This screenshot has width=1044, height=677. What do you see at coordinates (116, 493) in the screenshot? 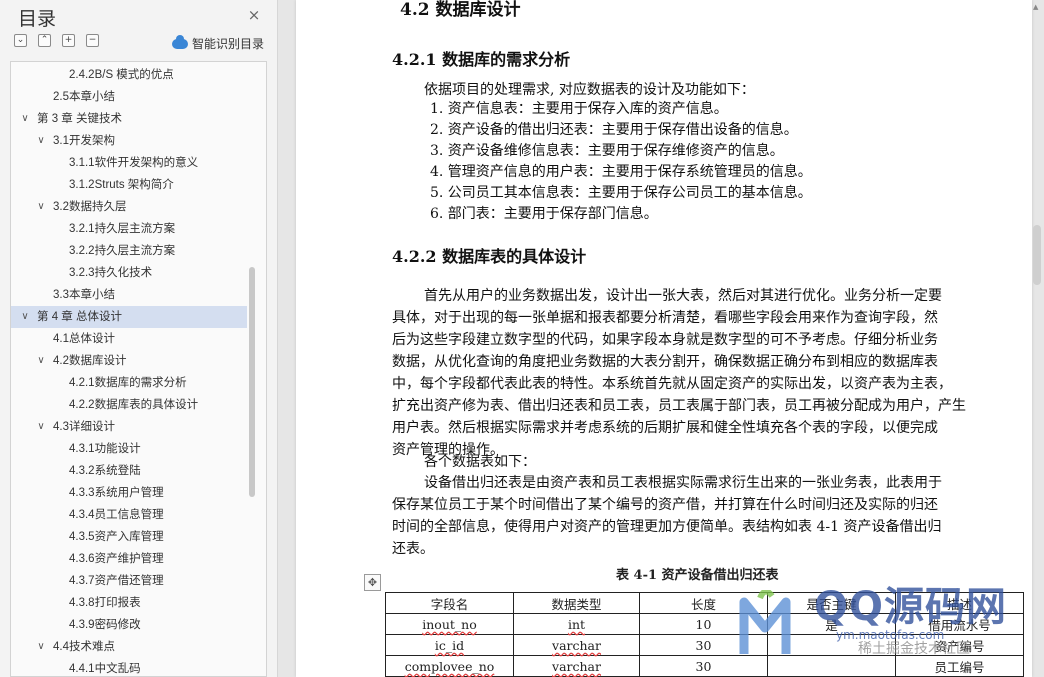
I see `toc-item-label: 4.3.3系统用户管理` at bounding box center [116, 493].